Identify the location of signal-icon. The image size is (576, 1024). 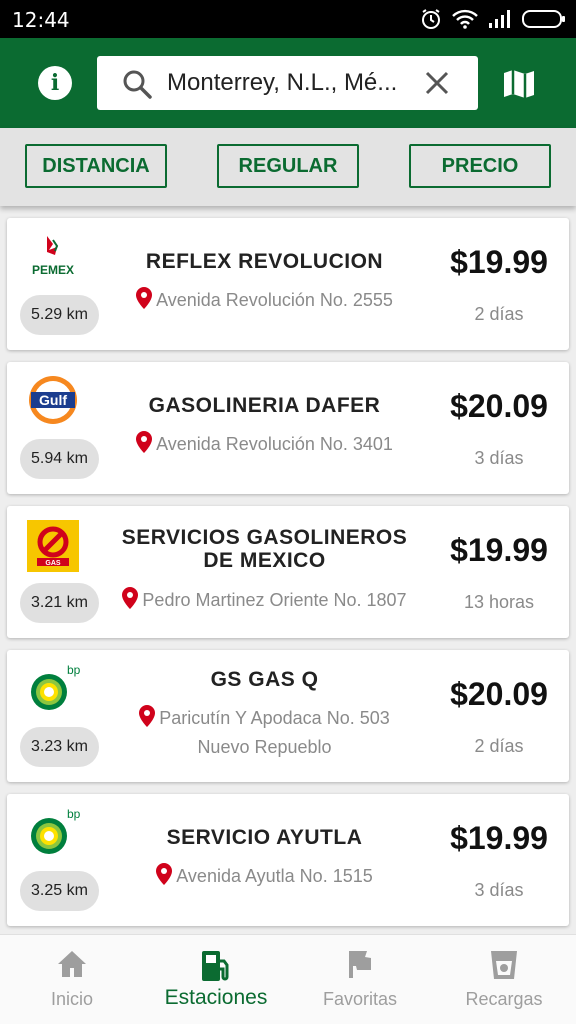
(499, 19).